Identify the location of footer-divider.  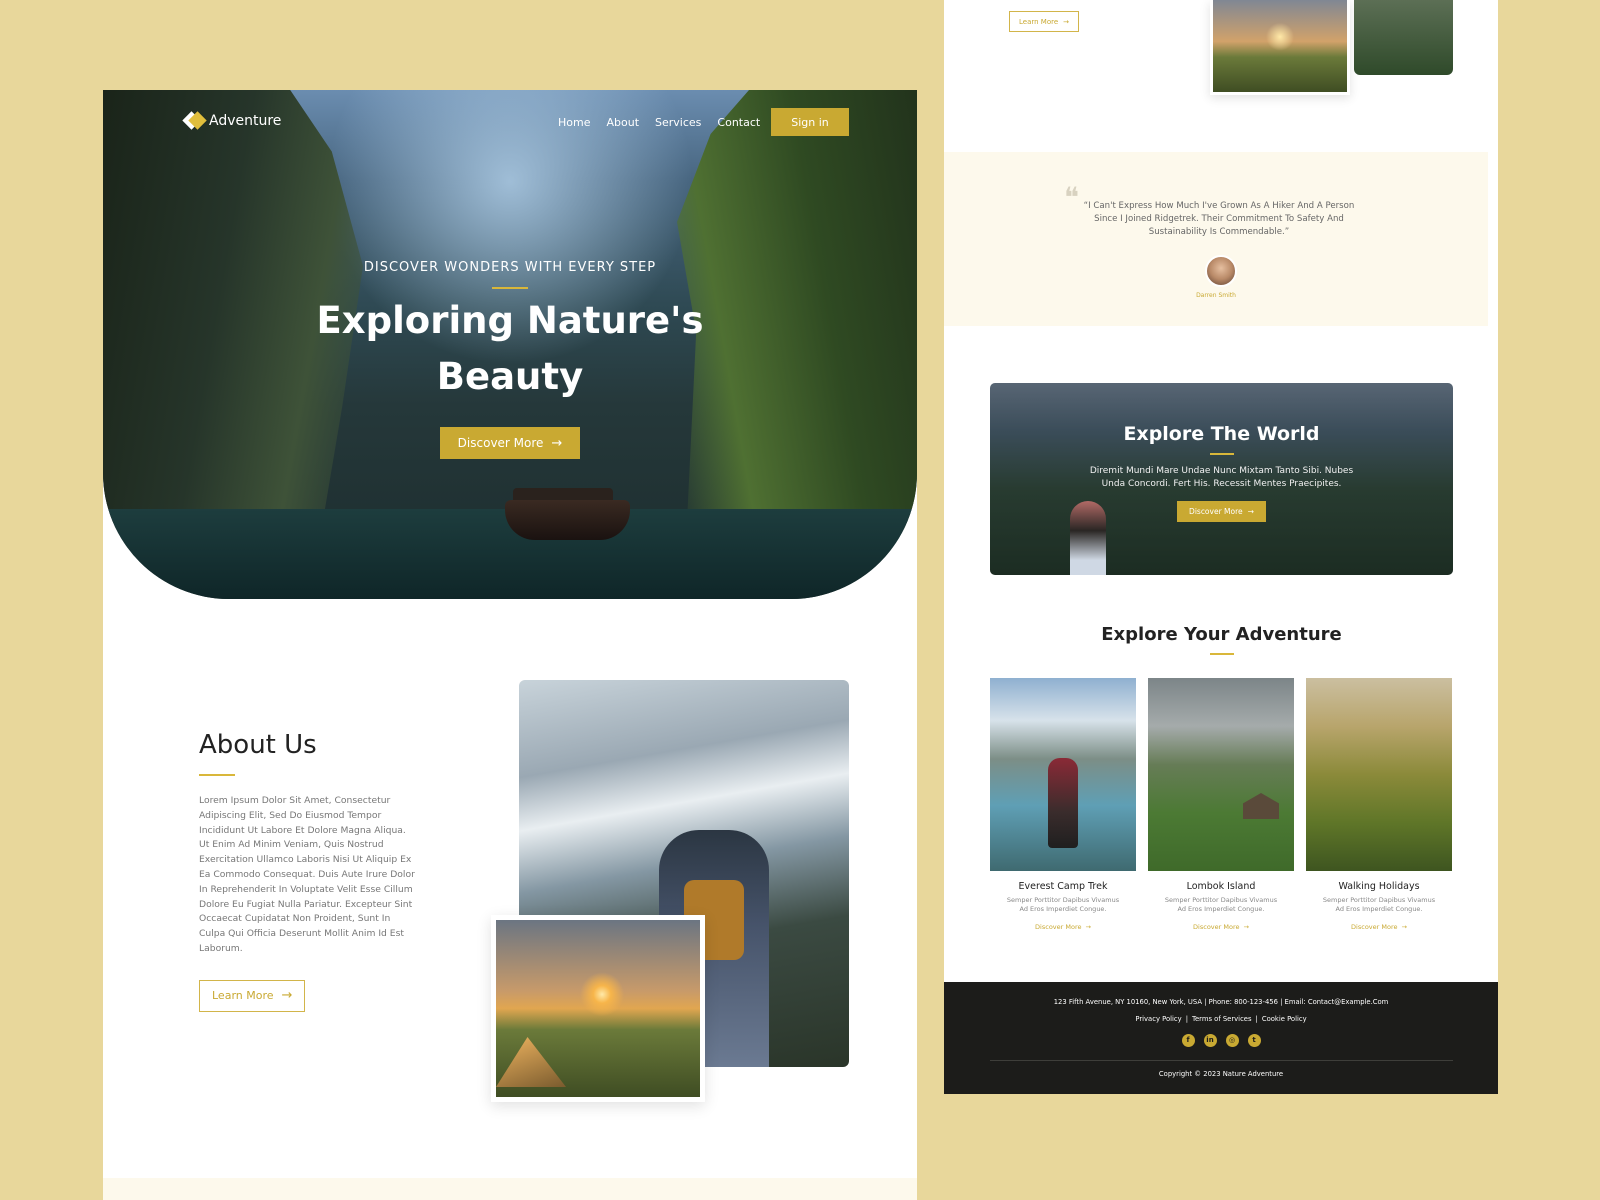
(1221, 1060).